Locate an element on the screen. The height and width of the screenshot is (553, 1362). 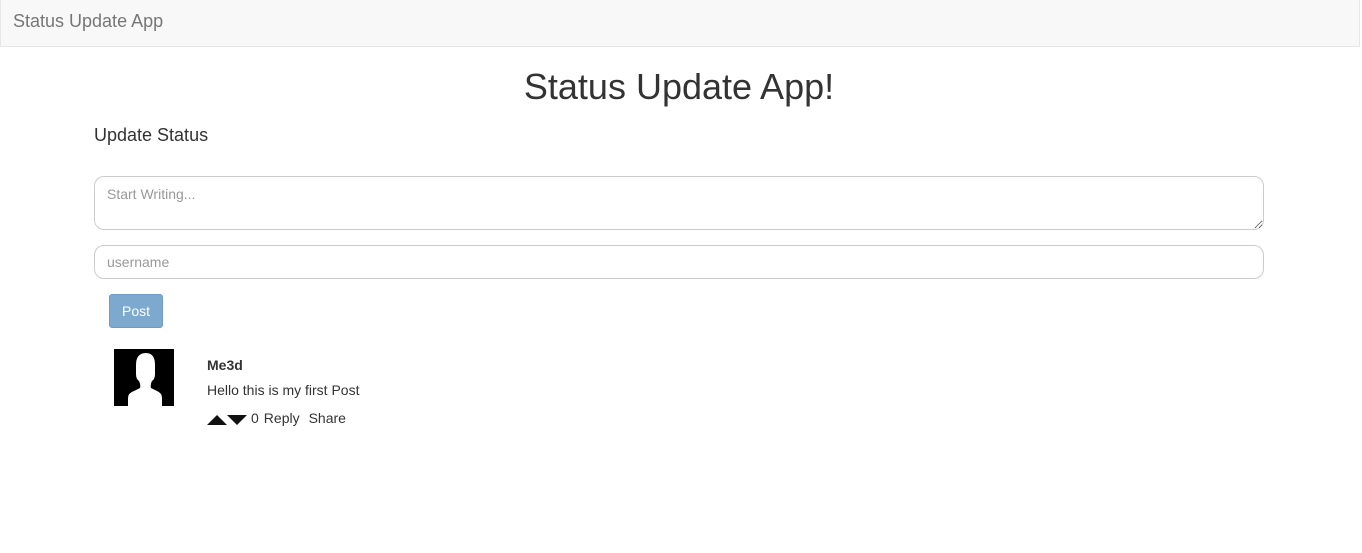
post-button: Post is located at coordinates (136, 311).